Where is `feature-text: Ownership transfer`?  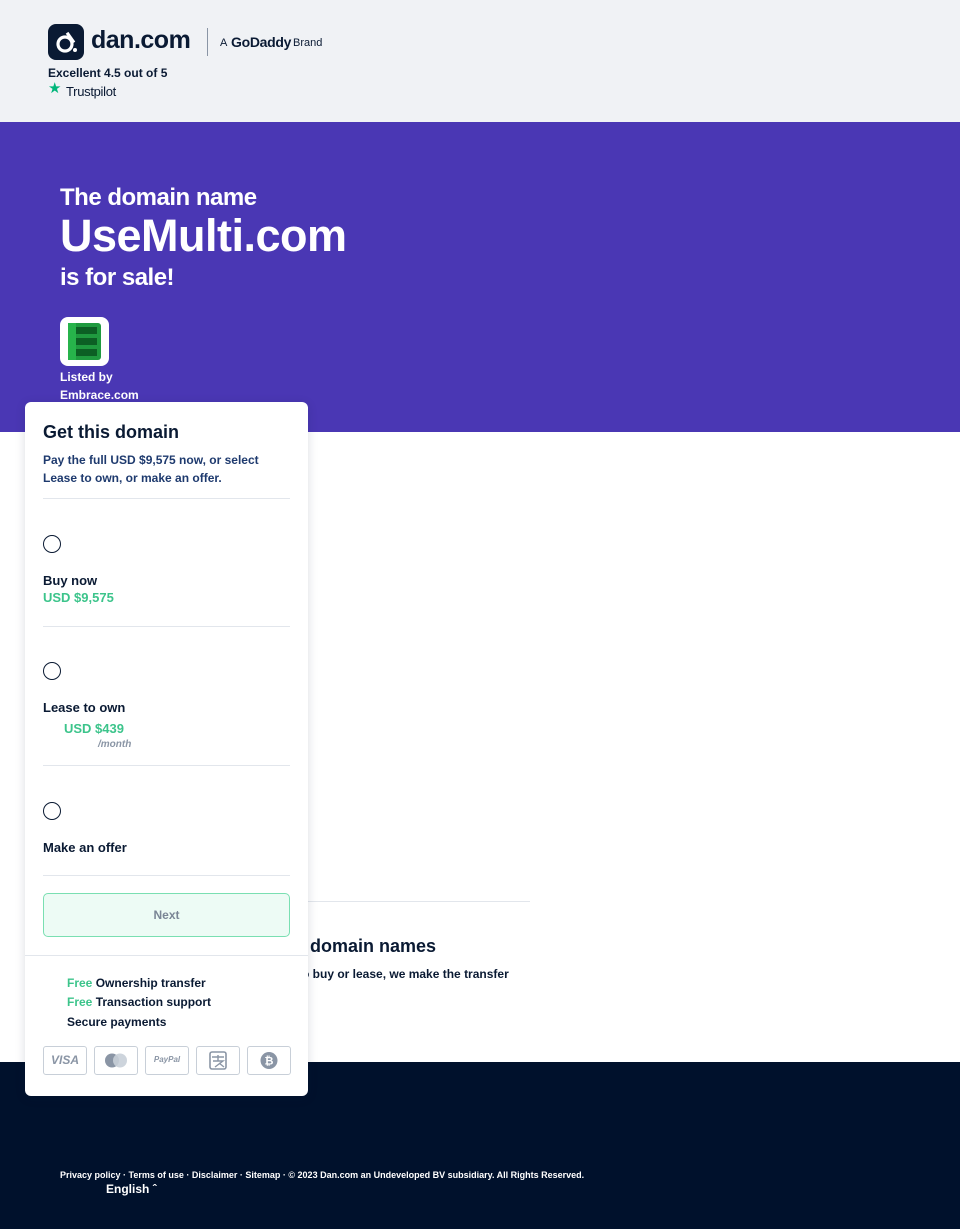 feature-text: Ownership transfer is located at coordinates (150, 983).